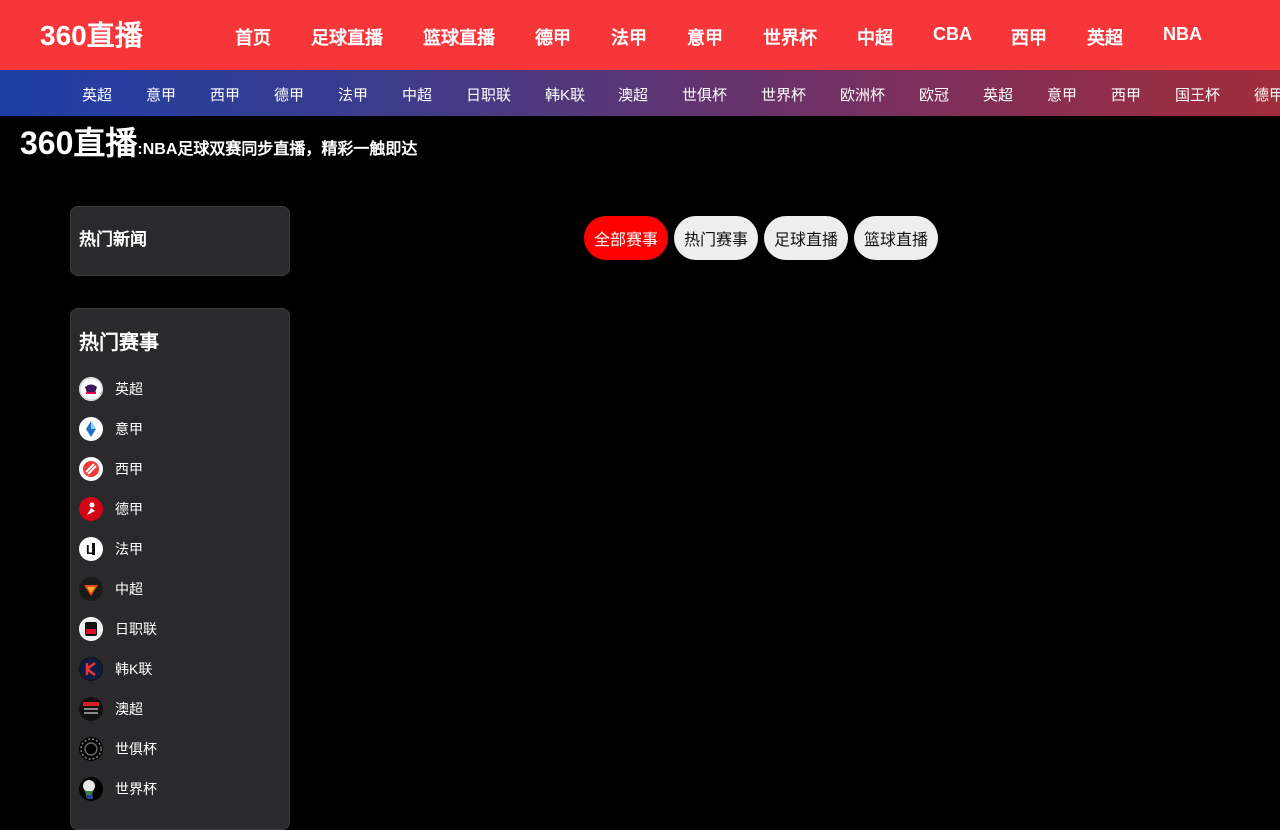 This screenshot has height=830, width=1280. I want to click on event-item-laliga: 西甲, so click(179, 469).